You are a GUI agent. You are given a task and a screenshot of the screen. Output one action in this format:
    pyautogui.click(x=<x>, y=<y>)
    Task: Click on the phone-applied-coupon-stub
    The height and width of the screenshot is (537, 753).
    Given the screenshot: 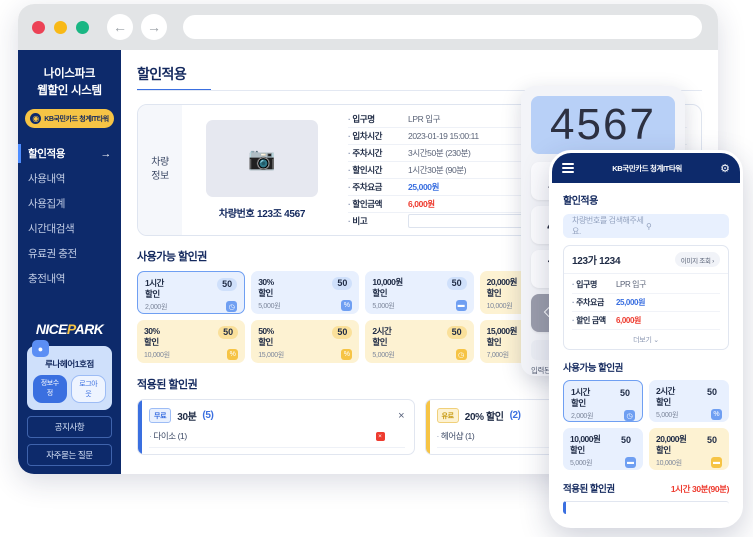 What is the action you would take?
    pyautogui.click(x=646, y=507)
    